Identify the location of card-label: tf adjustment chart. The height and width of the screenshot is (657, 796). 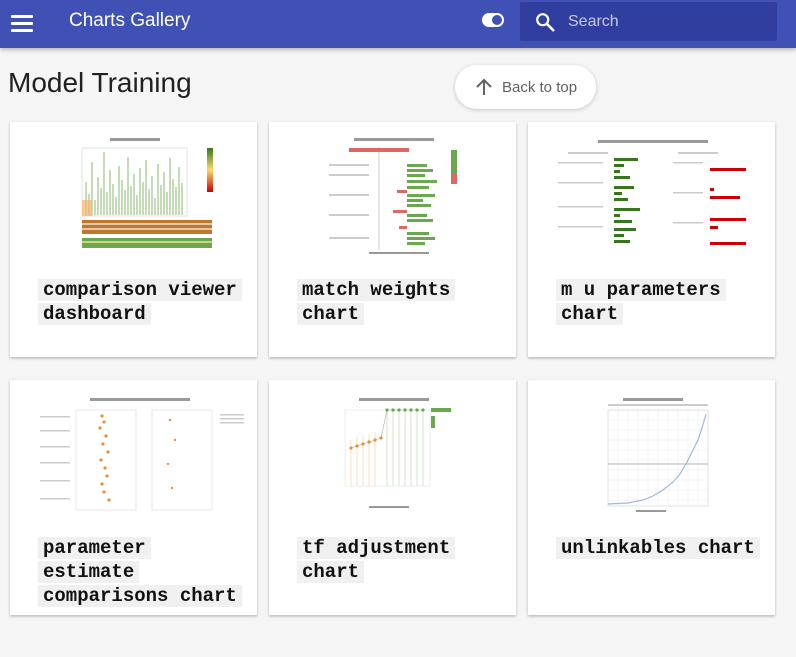
(402, 560).